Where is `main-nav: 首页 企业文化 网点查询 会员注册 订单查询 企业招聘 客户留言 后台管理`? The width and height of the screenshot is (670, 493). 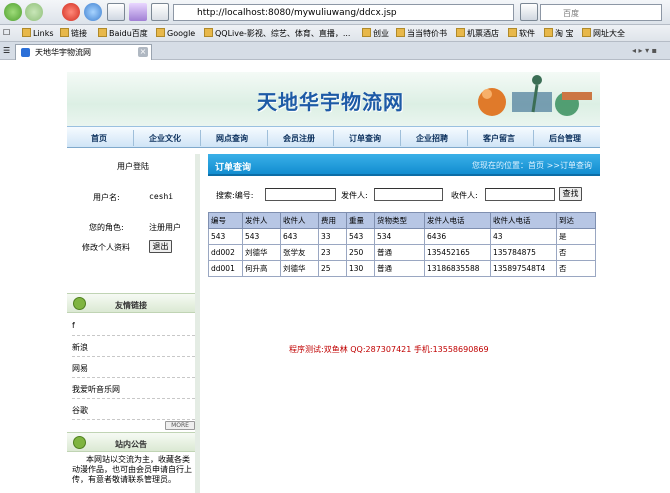 main-nav: 首页 企业文化 网点查询 会员注册 订单查询 企业招聘 客户留言 后台管理 is located at coordinates (333, 137).